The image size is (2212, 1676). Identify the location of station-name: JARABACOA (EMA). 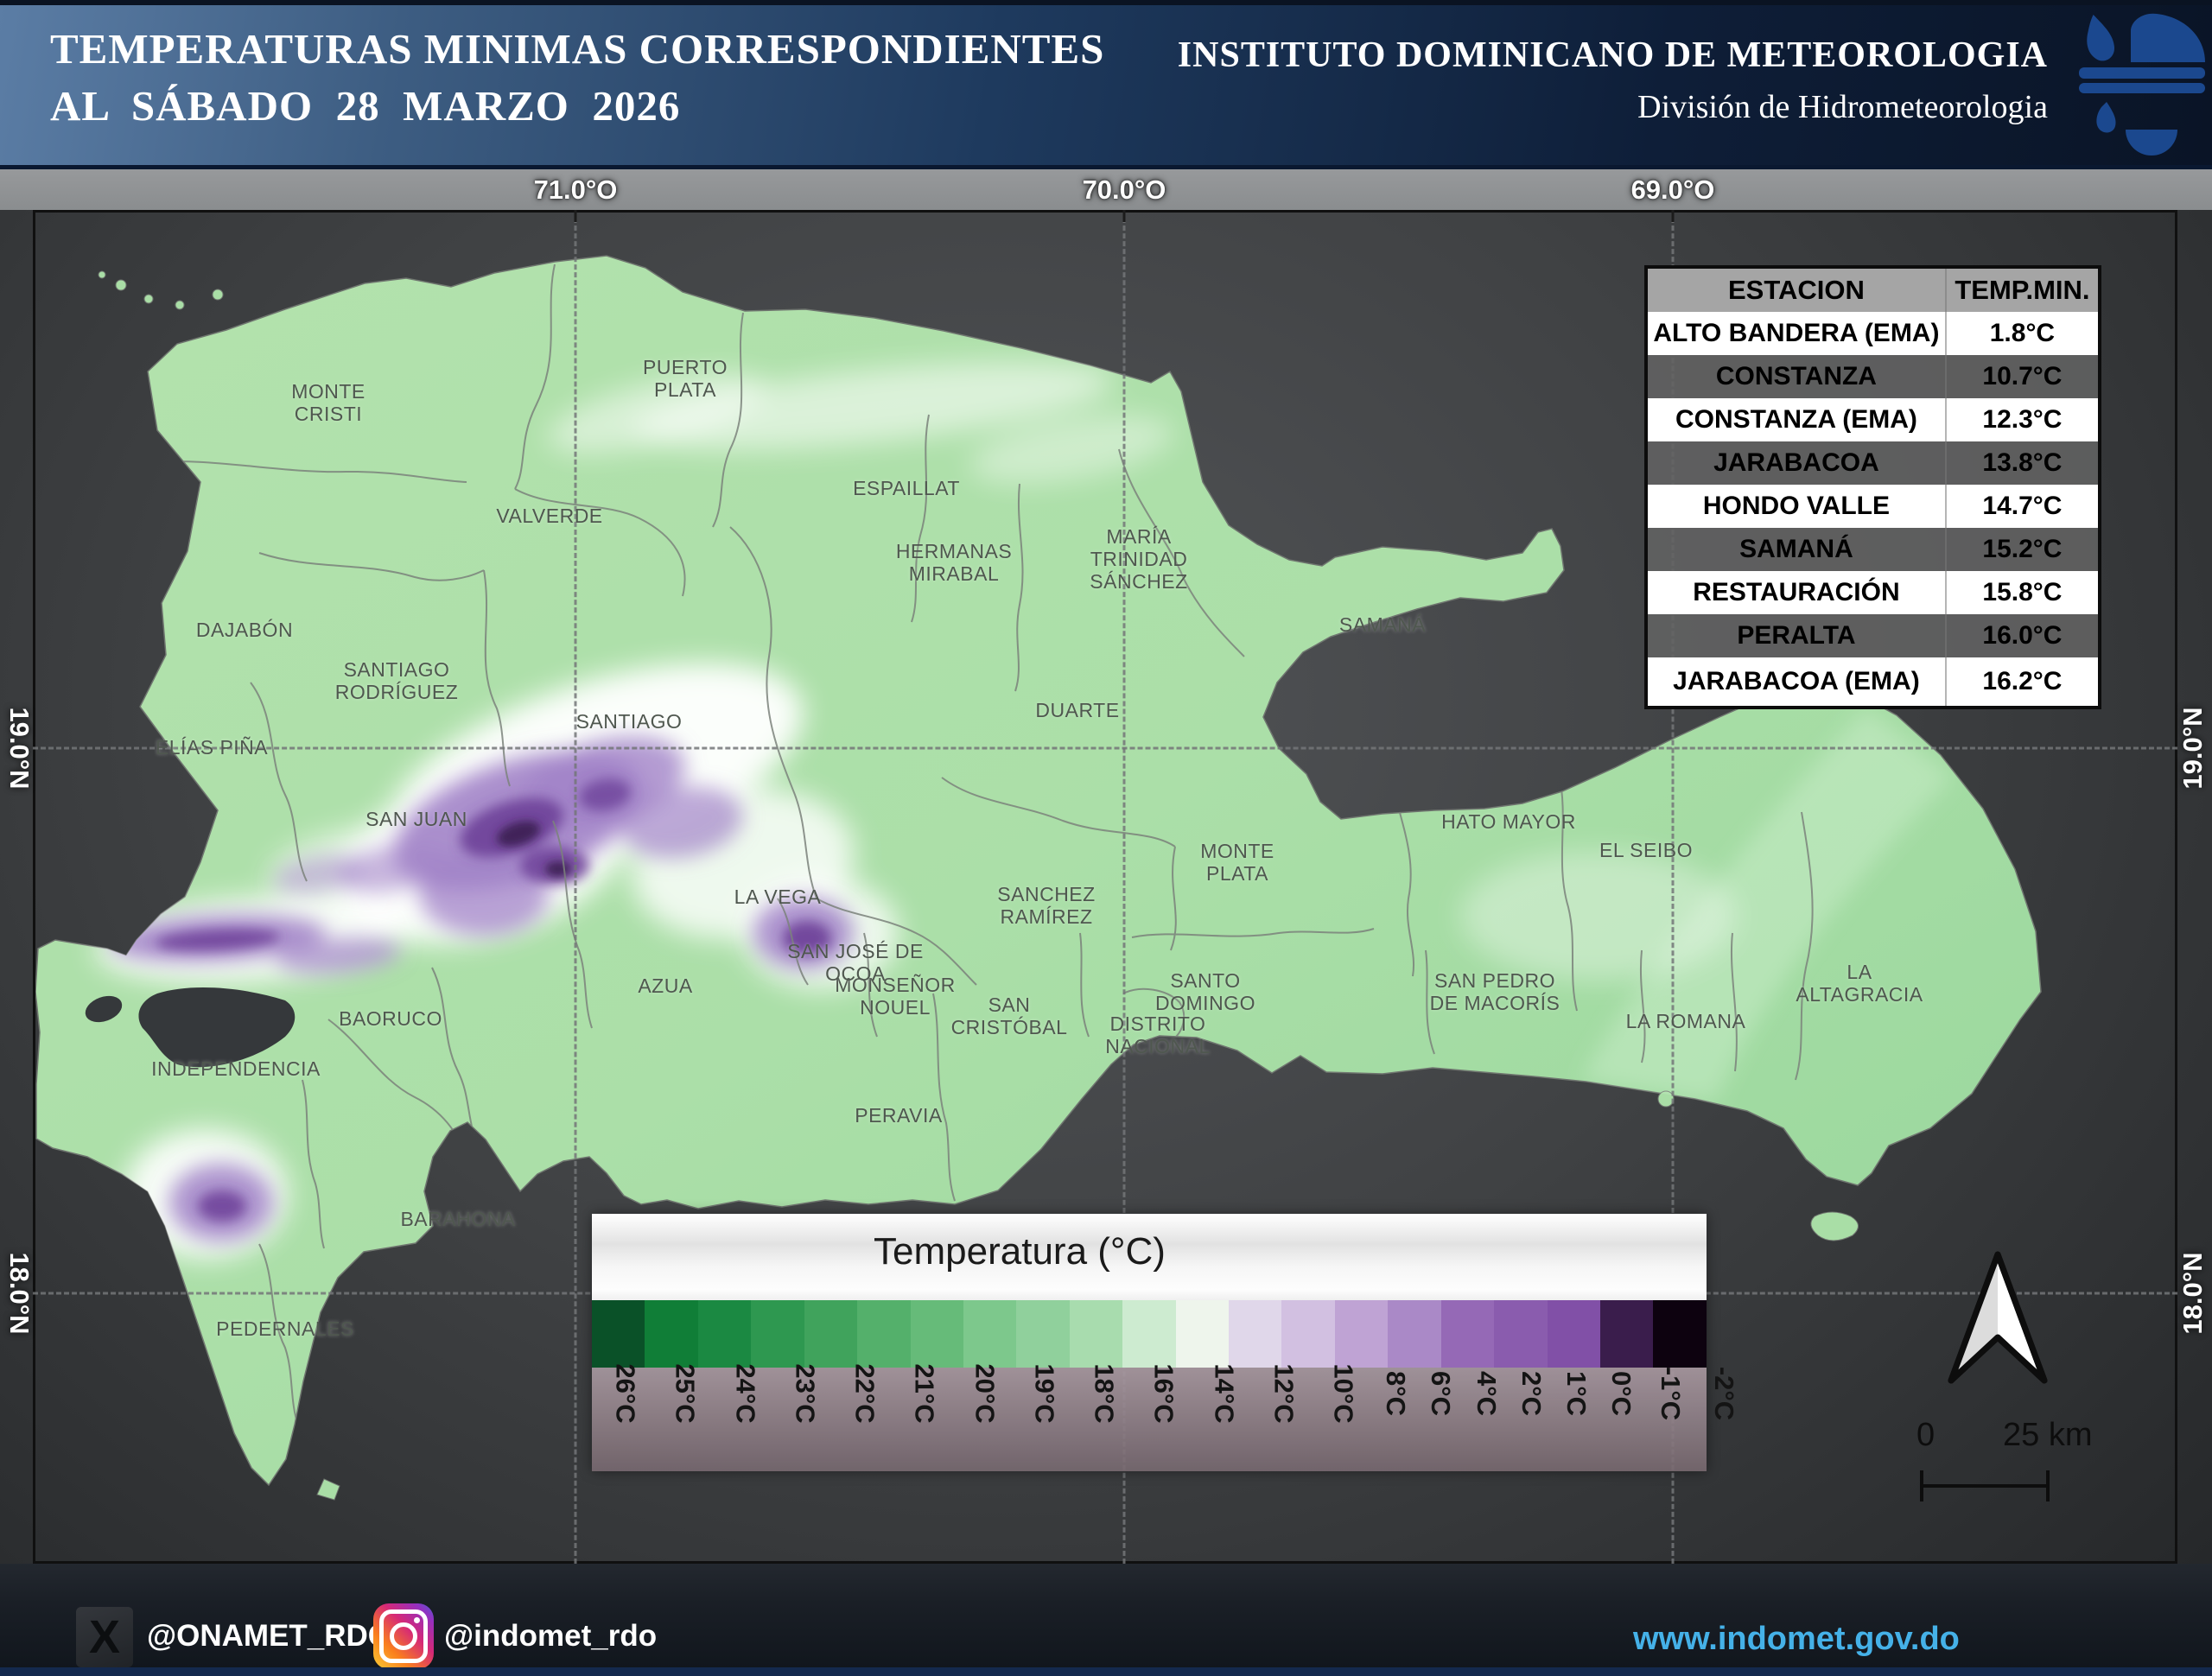
(1796, 681).